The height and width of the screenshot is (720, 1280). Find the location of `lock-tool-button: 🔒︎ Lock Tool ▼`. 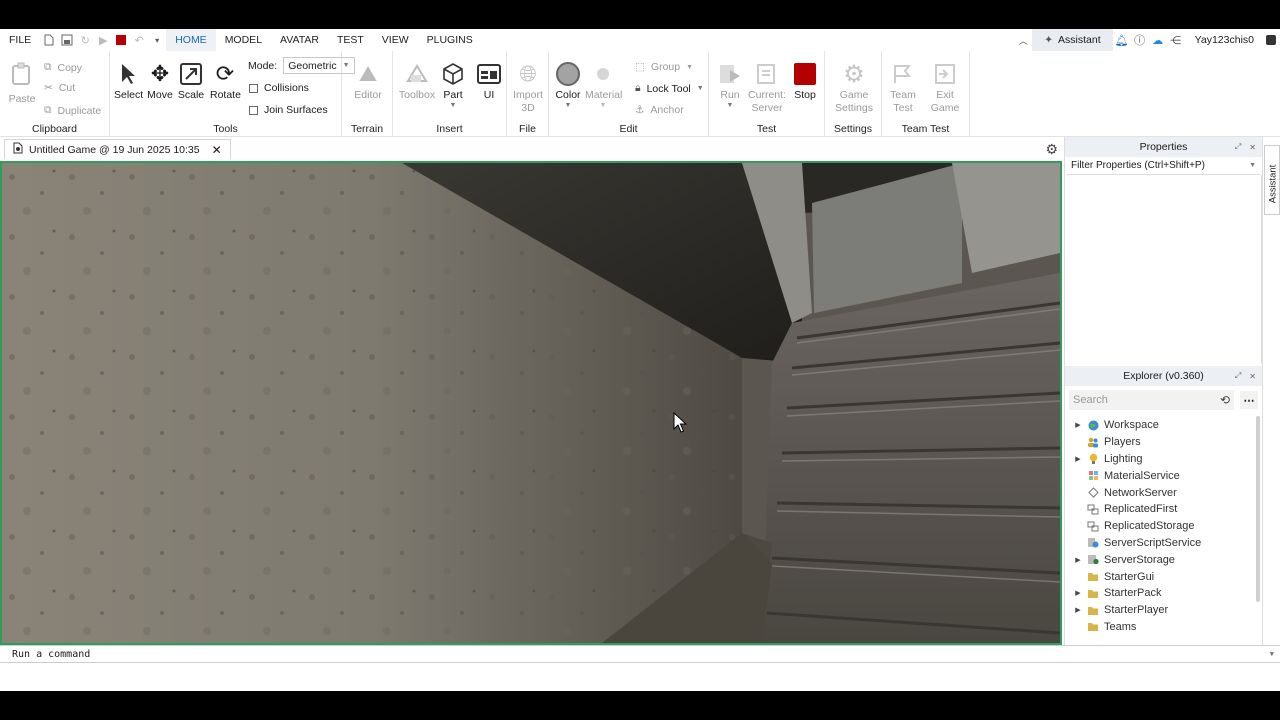

lock-tool-button: 🔒︎ Lock Tool ▼ is located at coordinates (669, 88).